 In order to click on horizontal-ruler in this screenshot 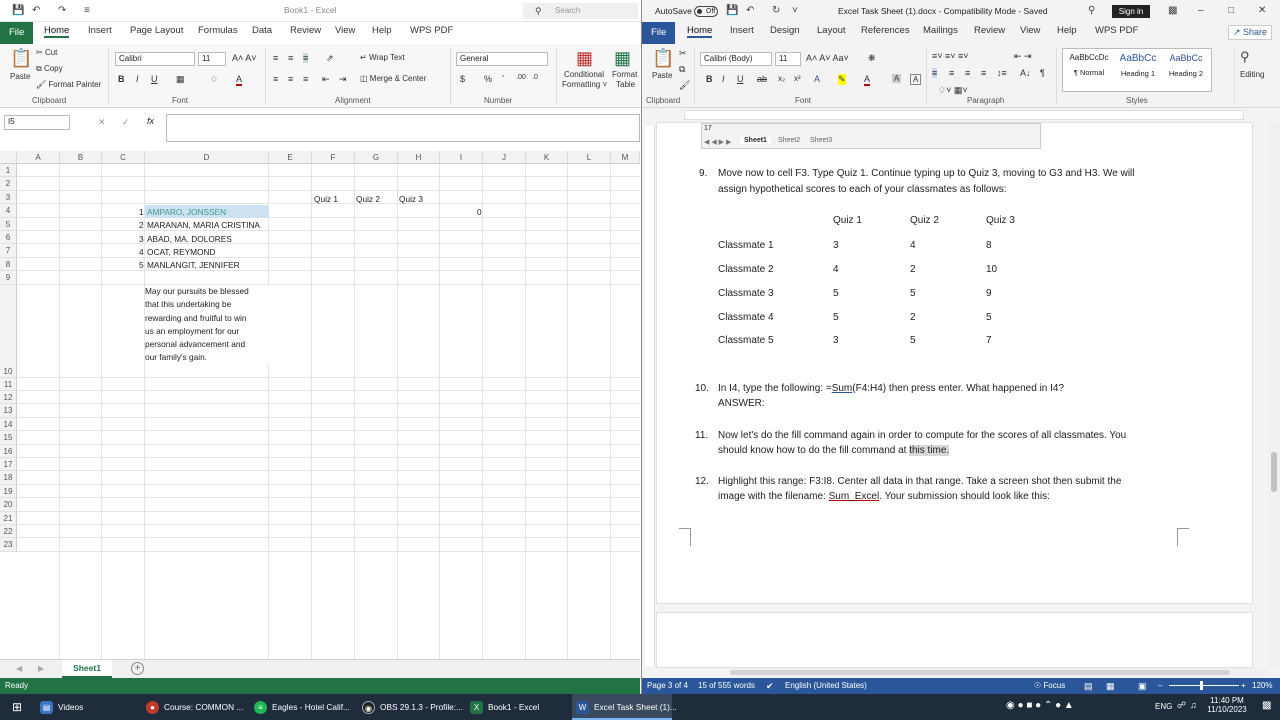, I will do `click(964, 115)`.